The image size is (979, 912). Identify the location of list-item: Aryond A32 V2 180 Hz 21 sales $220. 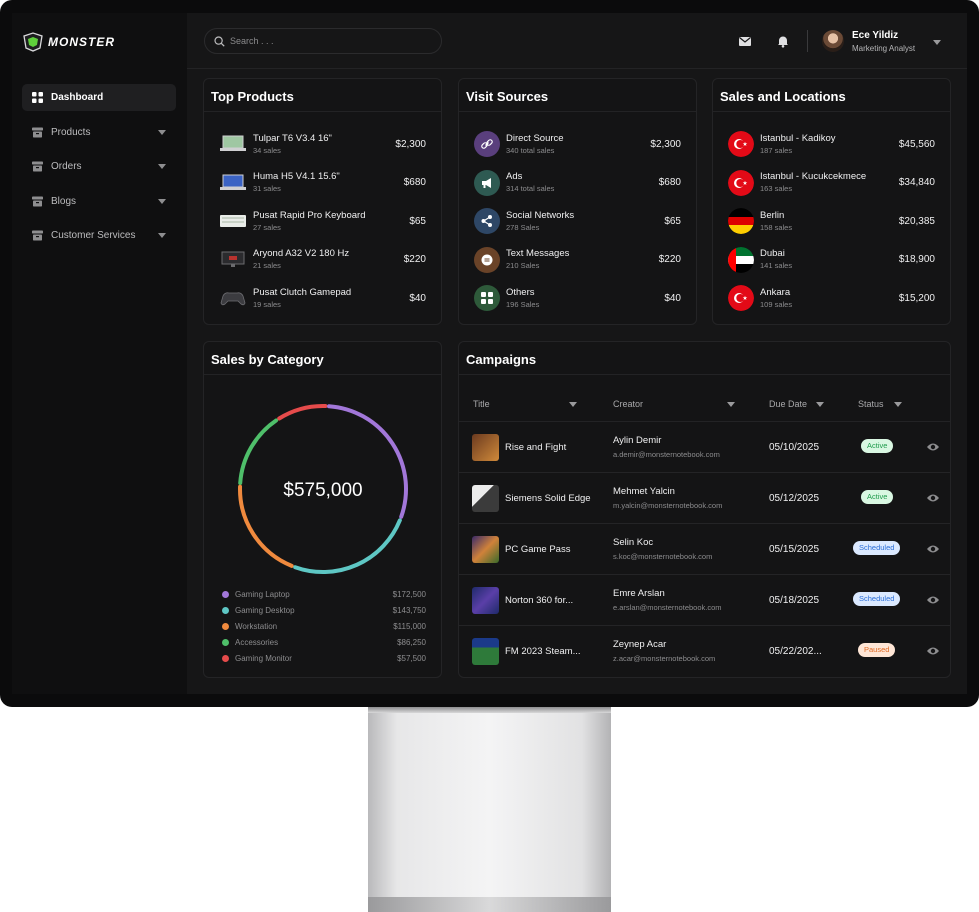
(322, 260).